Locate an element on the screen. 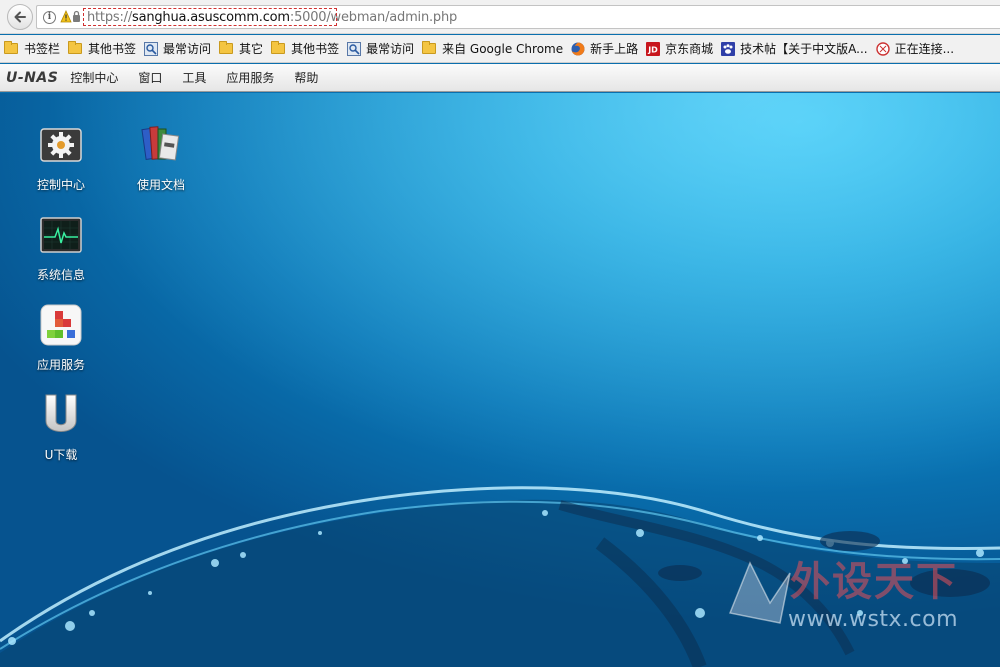  svg-text: JD is located at coordinates (652, 49).